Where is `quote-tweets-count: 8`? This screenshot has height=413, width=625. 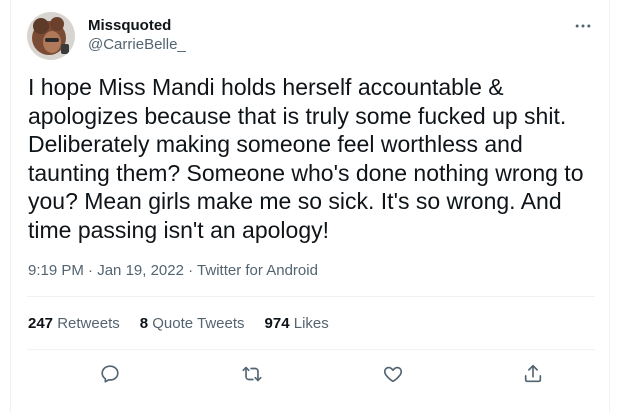
quote-tweets-count: 8 is located at coordinates (144, 323).